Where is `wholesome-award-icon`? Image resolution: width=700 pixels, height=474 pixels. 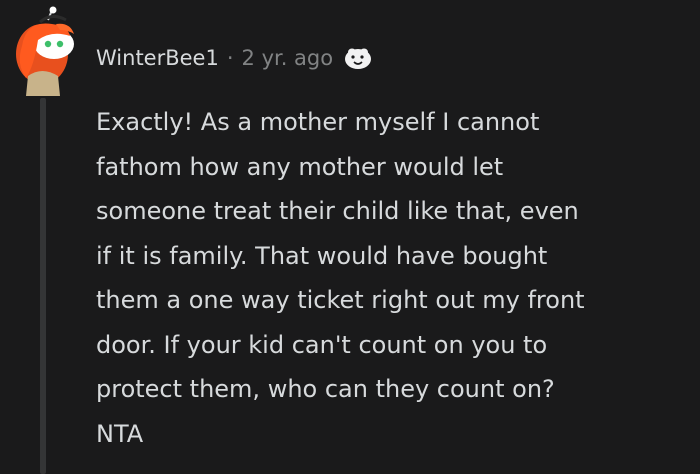
wholesome-award-icon is located at coordinates (358, 58).